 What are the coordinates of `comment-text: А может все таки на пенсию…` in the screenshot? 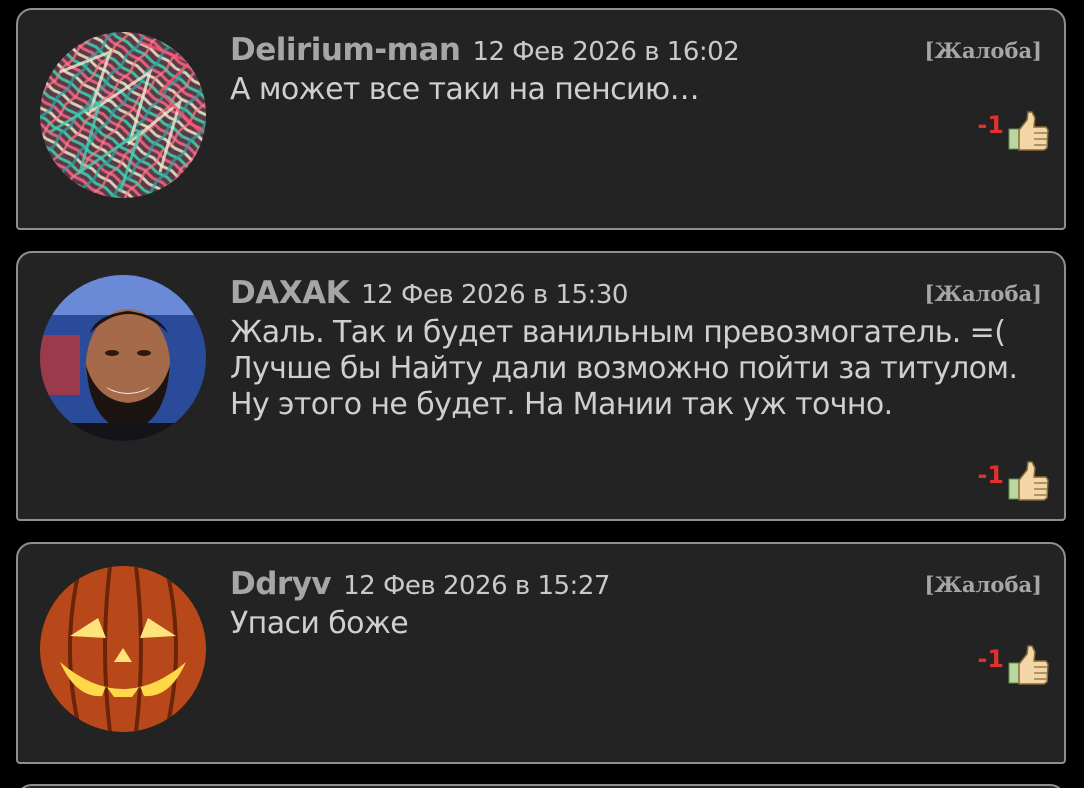 It's located at (465, 89).